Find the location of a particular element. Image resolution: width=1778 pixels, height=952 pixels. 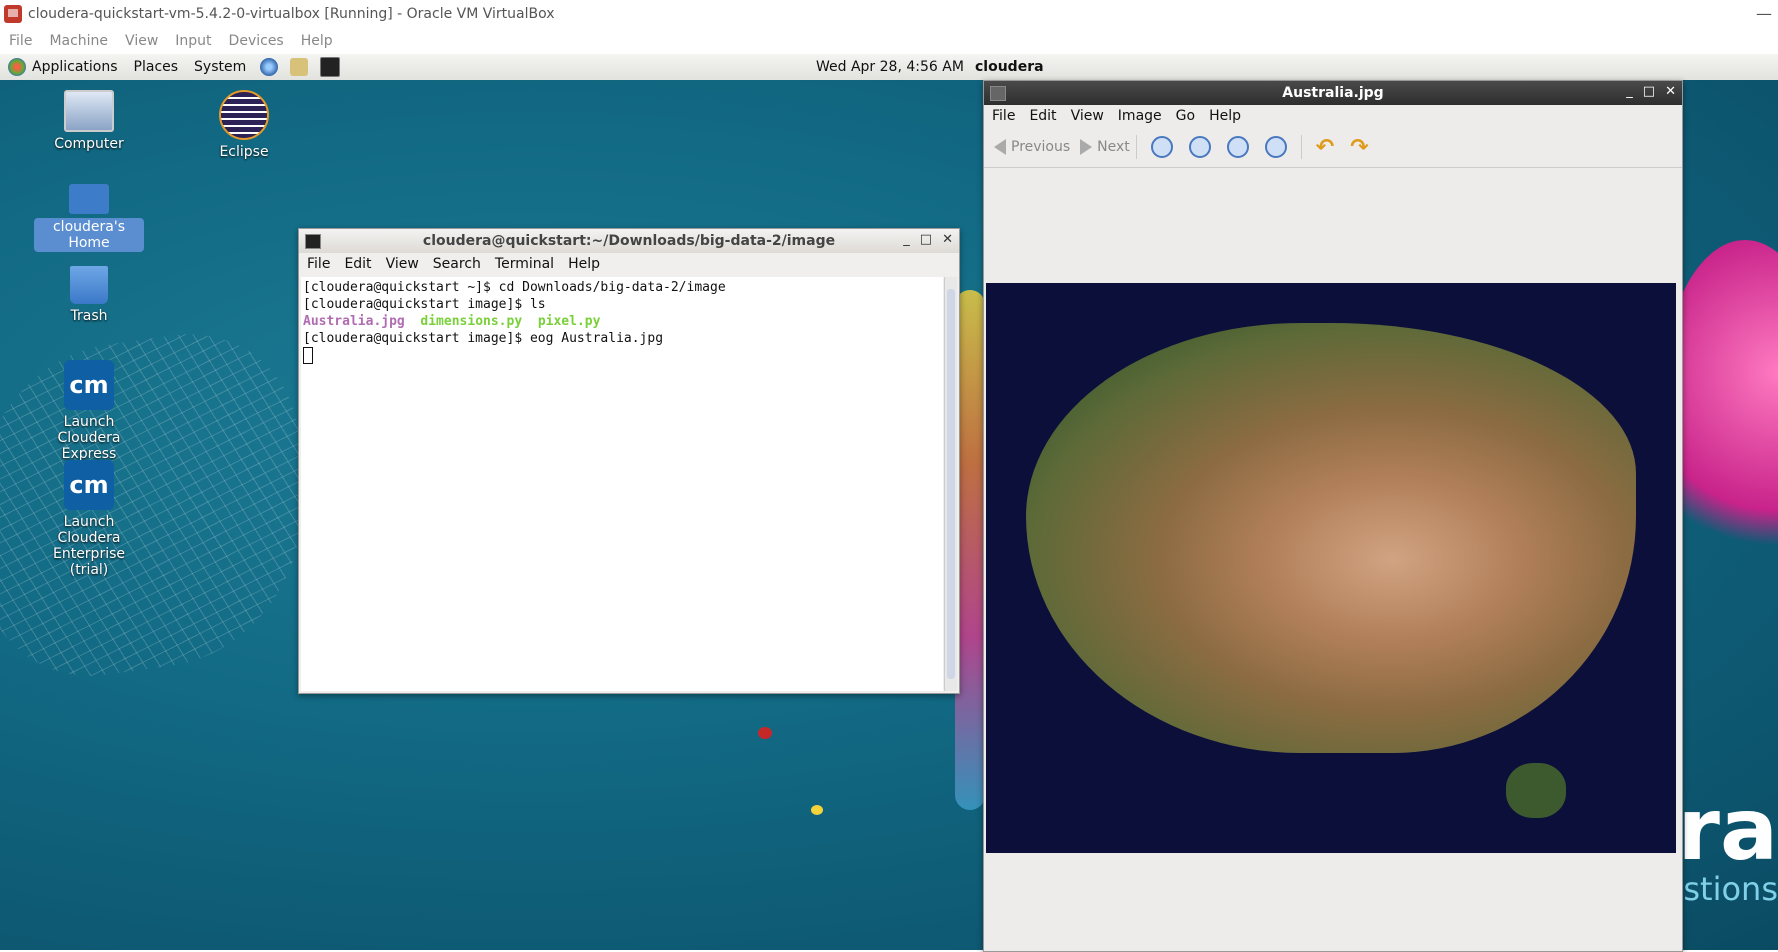

panel-username: cloudera is located at coordinates (1009, 67).